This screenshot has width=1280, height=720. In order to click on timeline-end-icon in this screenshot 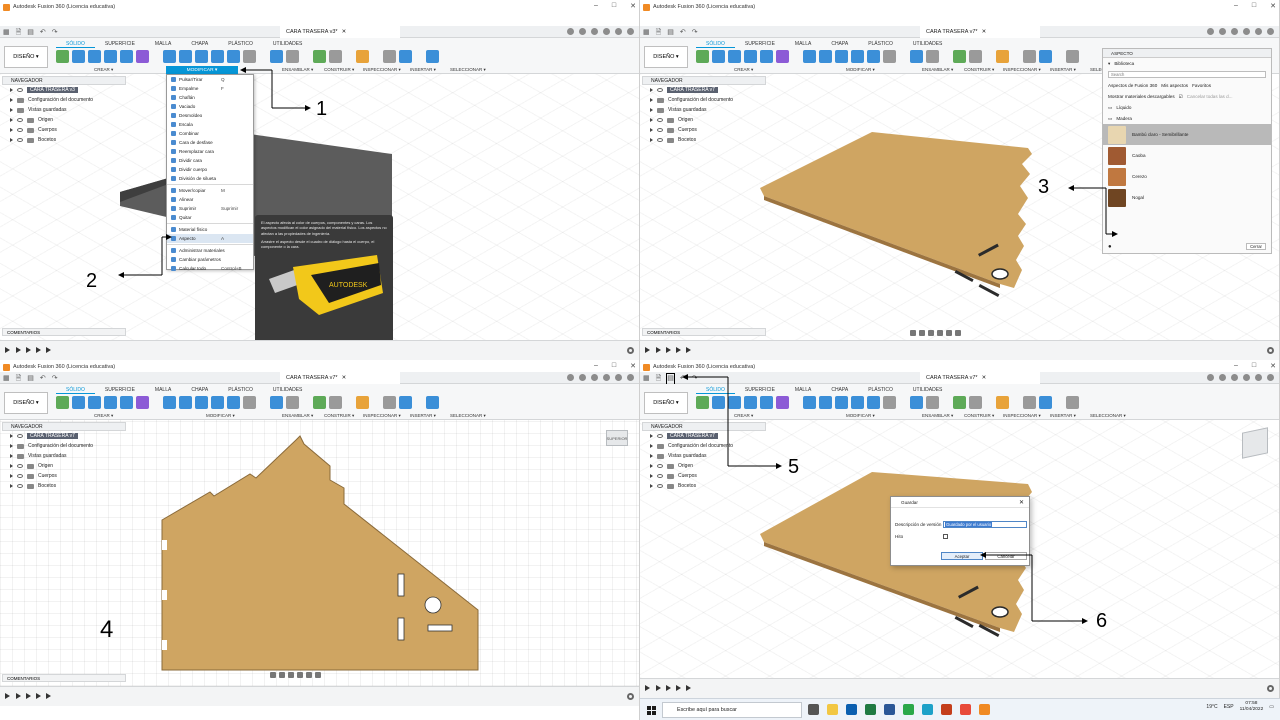, I will do `click(48, 696)`.